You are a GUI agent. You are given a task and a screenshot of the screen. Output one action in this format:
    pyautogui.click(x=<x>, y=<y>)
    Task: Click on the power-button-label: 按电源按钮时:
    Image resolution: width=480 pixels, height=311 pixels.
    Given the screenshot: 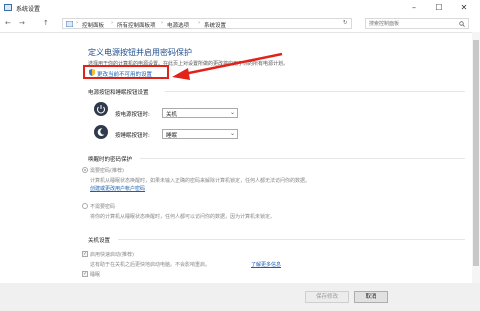 What is the action you would take?
    pyautogui.click(x=132, y=115)
    